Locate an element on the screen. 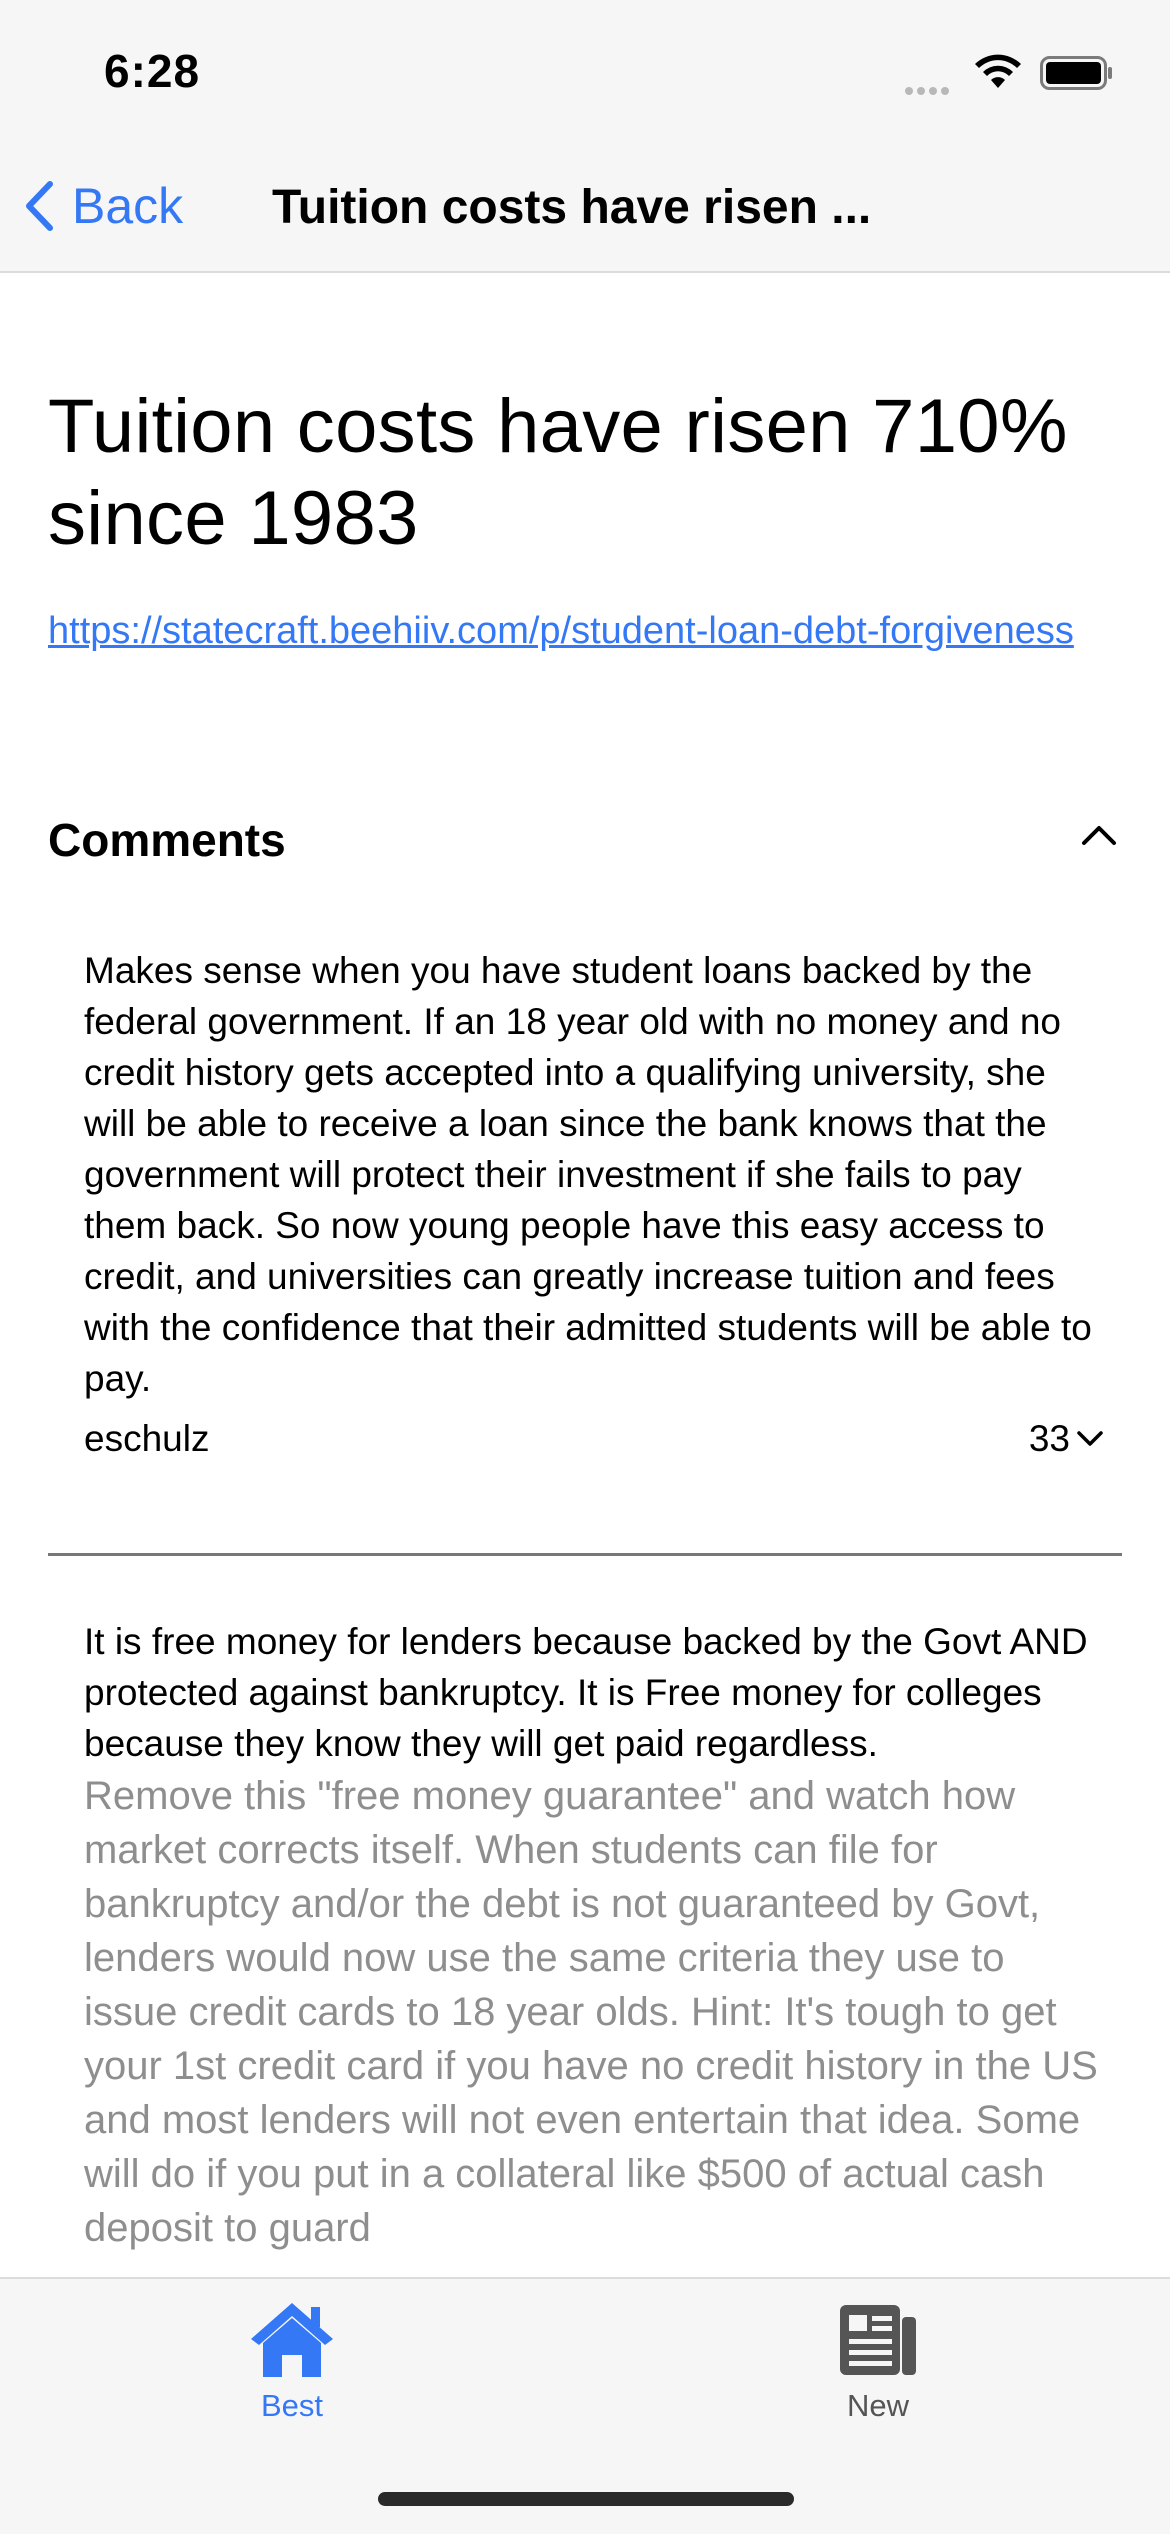 The width and height of the screenshot is (1170, 2534). comment-votes: 33 is located at coordinates (1066, 1439).